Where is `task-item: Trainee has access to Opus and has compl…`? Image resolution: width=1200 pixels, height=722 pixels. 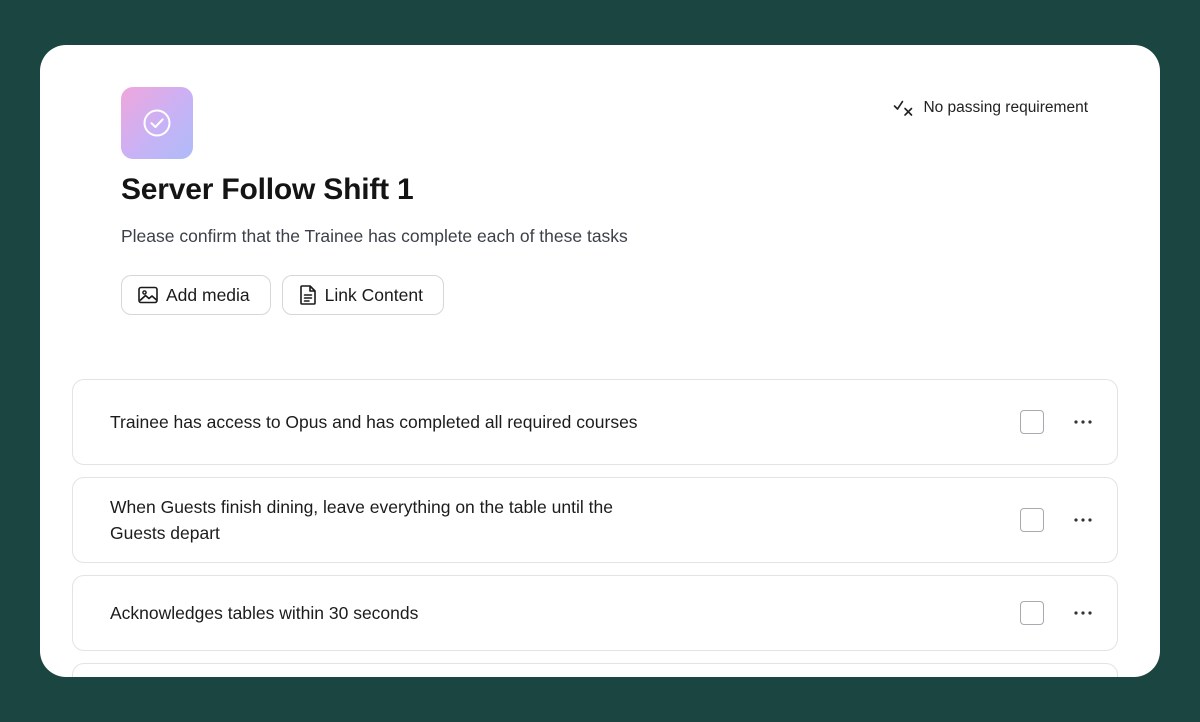
task-item: Trainee has access to Opus and has compl… is located at coordinates (595, 422).